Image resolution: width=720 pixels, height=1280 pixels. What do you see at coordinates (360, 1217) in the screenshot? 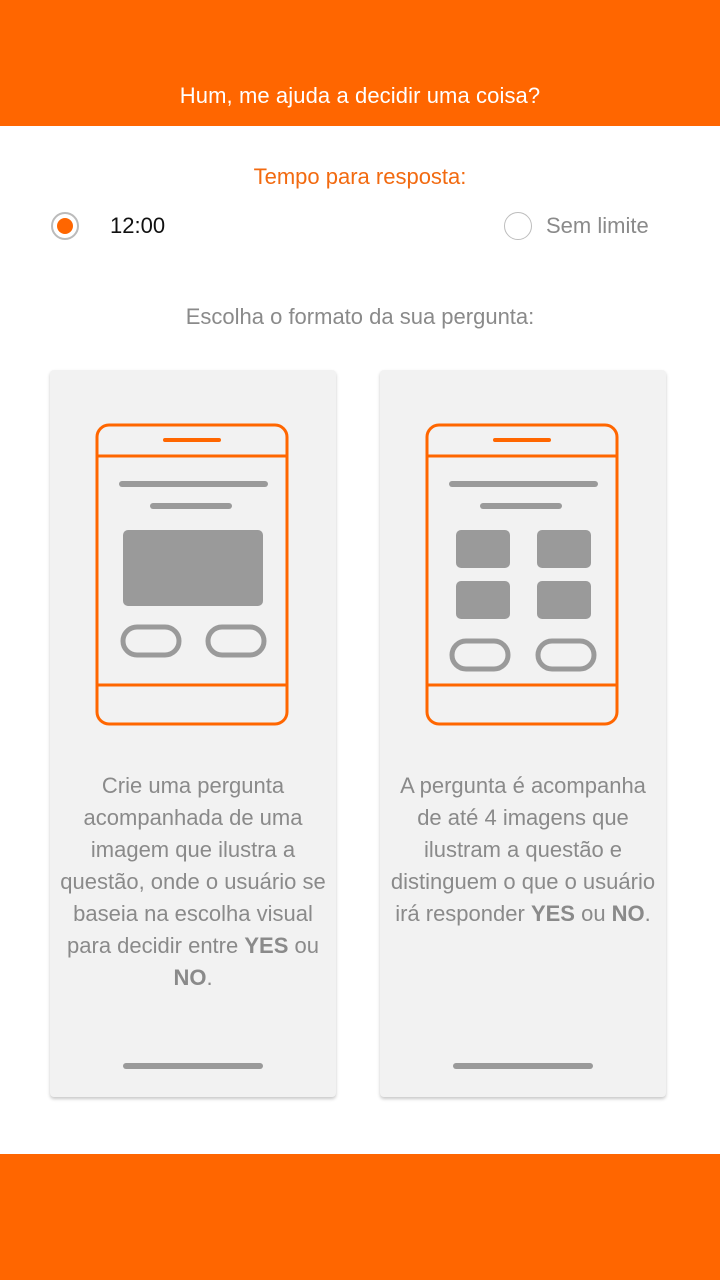
I see `footer-bar` at bounding box center [360, 1217].